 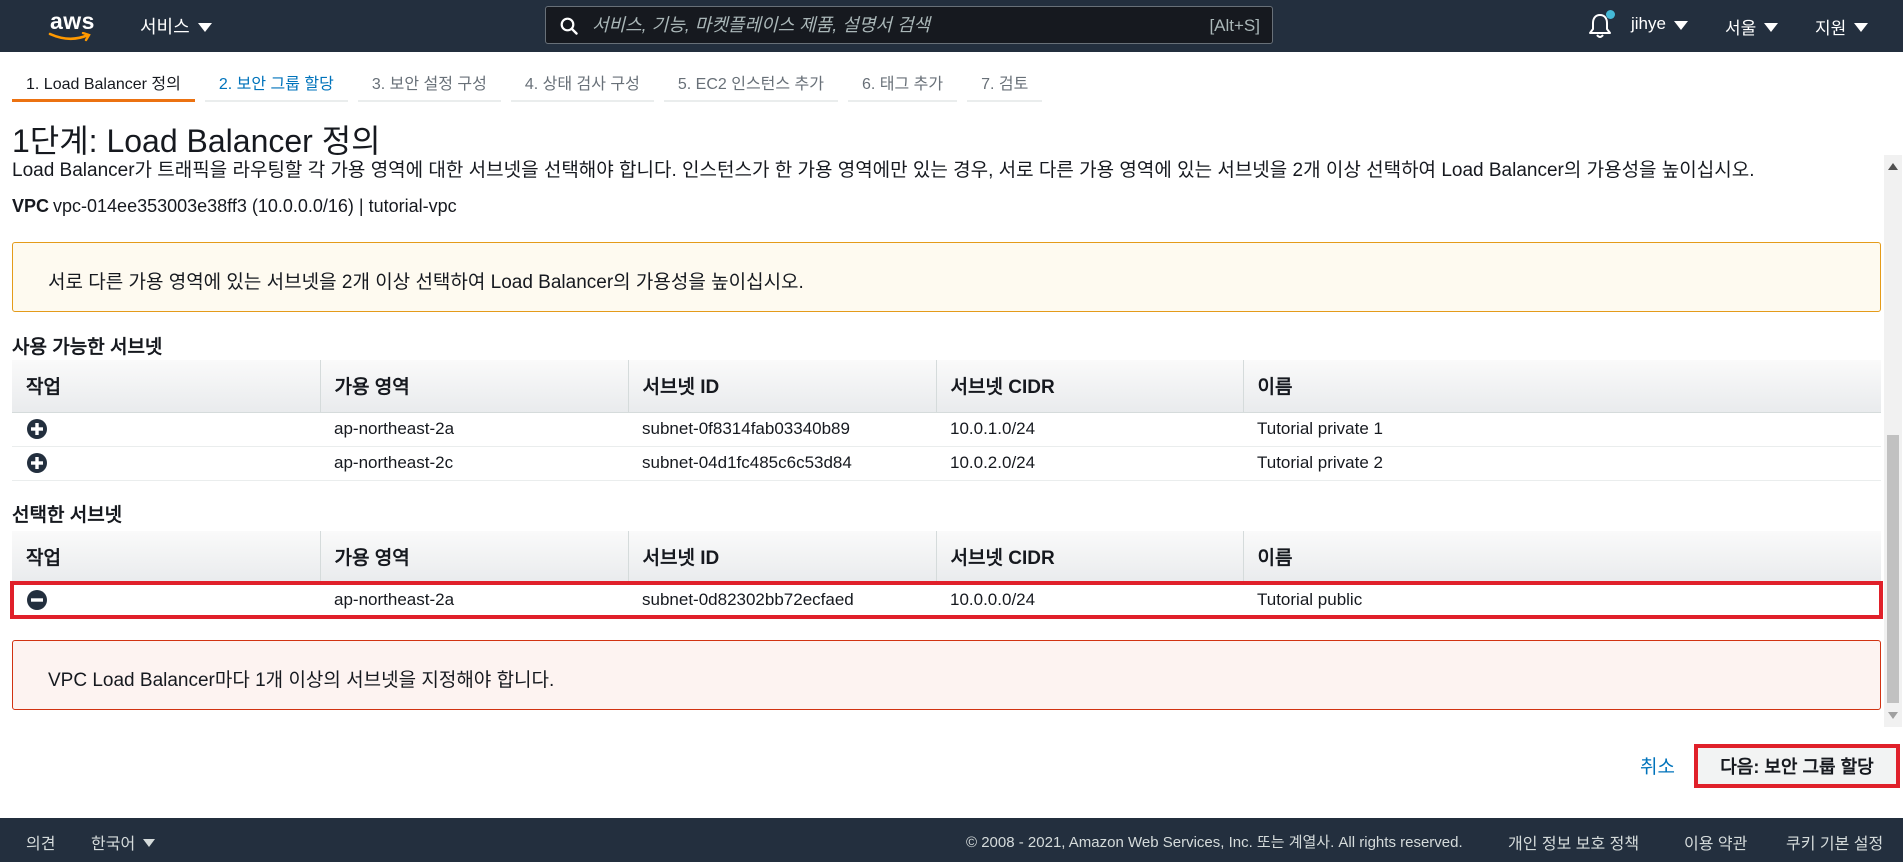 I want to click on subnet-name-cell: Tutorial private 2, so click(x=1562, y=463).